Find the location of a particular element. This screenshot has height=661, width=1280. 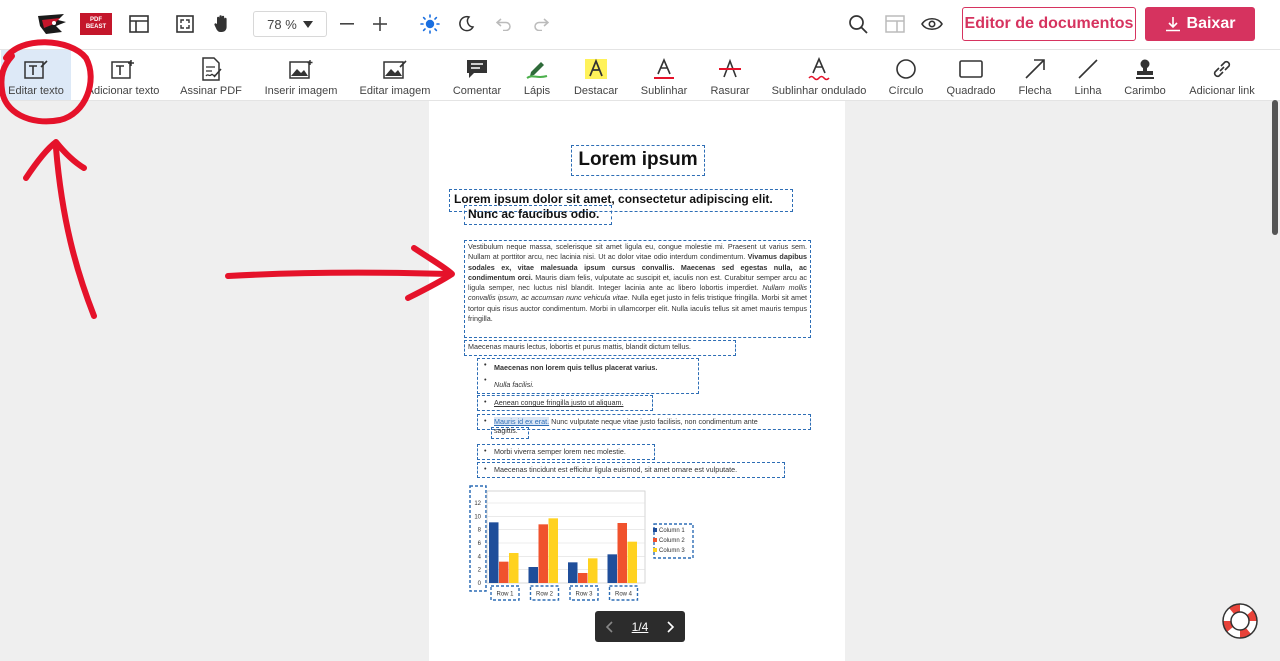

tool-label: Rasurar is located at coordinates (730, 91).